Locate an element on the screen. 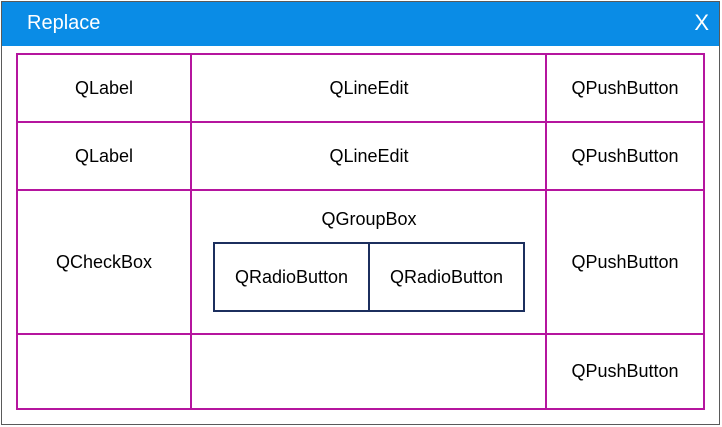  replace-line-edit: QLineEdit is located at coordinates (369, 156).